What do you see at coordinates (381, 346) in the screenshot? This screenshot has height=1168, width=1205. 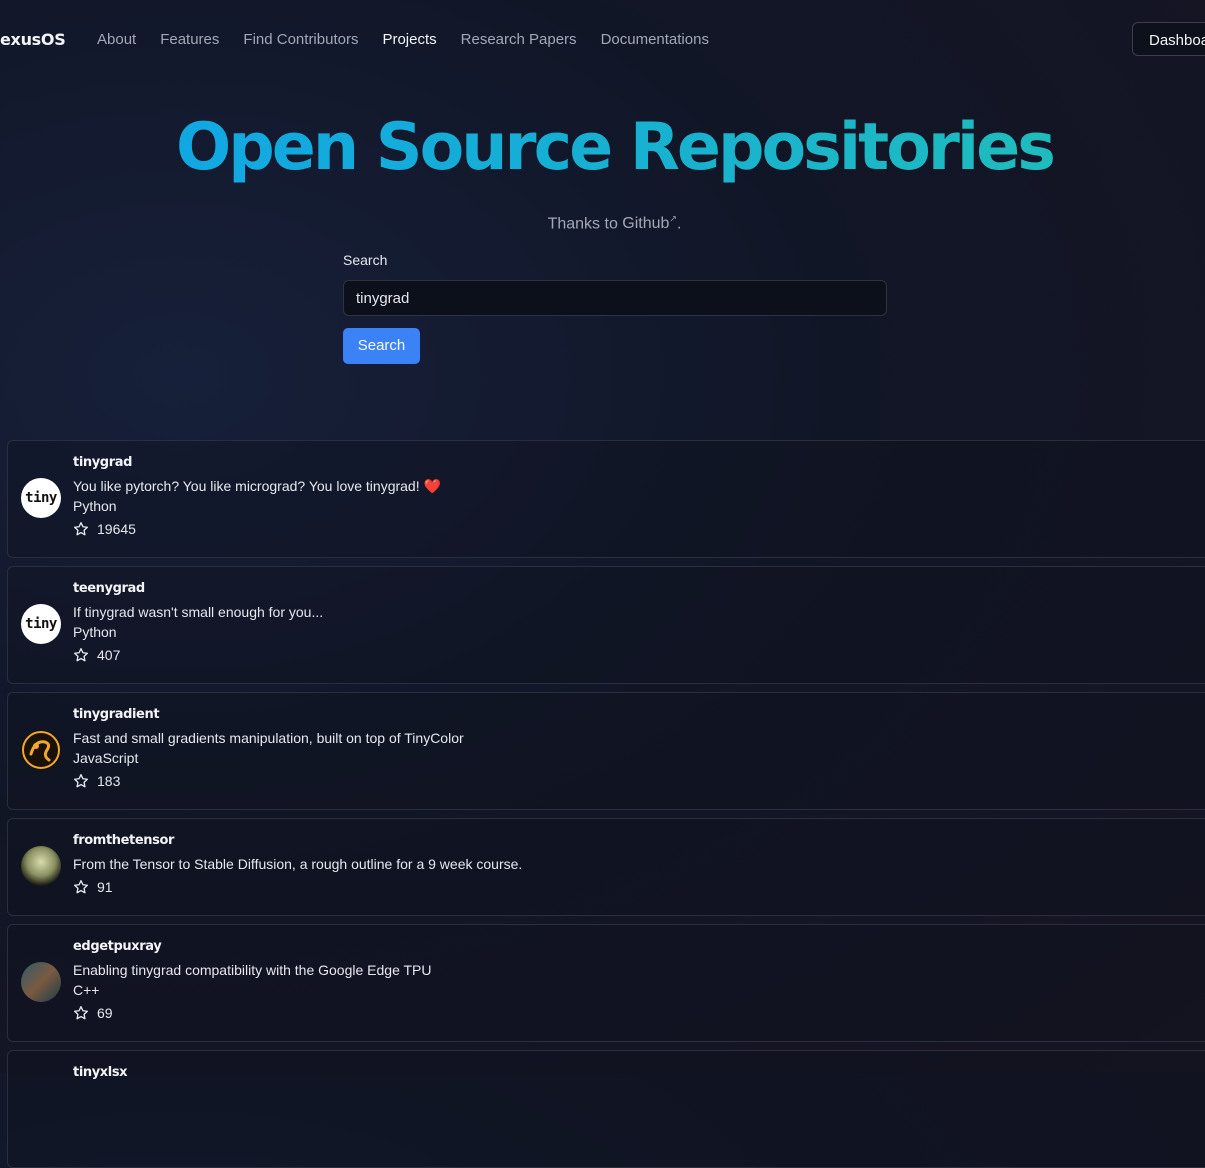 I see `search-button: Search` at bounding box center [381, 346].